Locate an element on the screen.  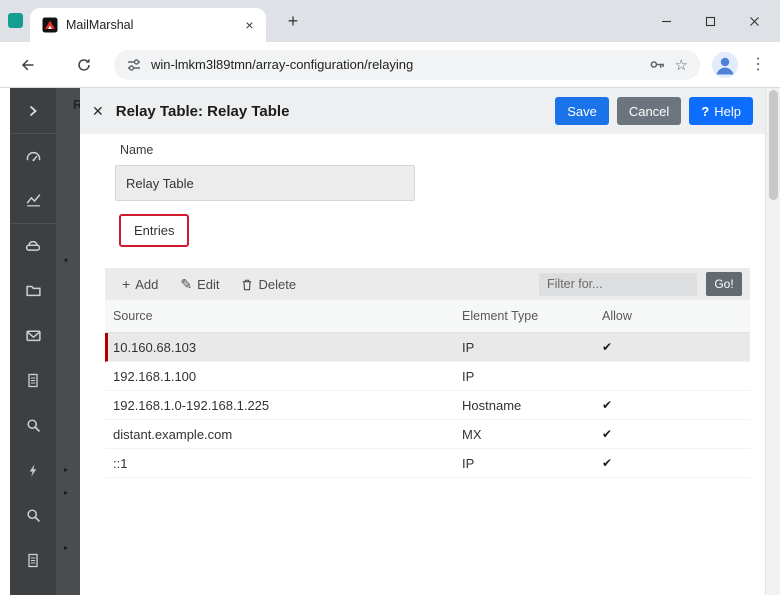
dashboard-gauge-icon is located at coordinates (33, 156).